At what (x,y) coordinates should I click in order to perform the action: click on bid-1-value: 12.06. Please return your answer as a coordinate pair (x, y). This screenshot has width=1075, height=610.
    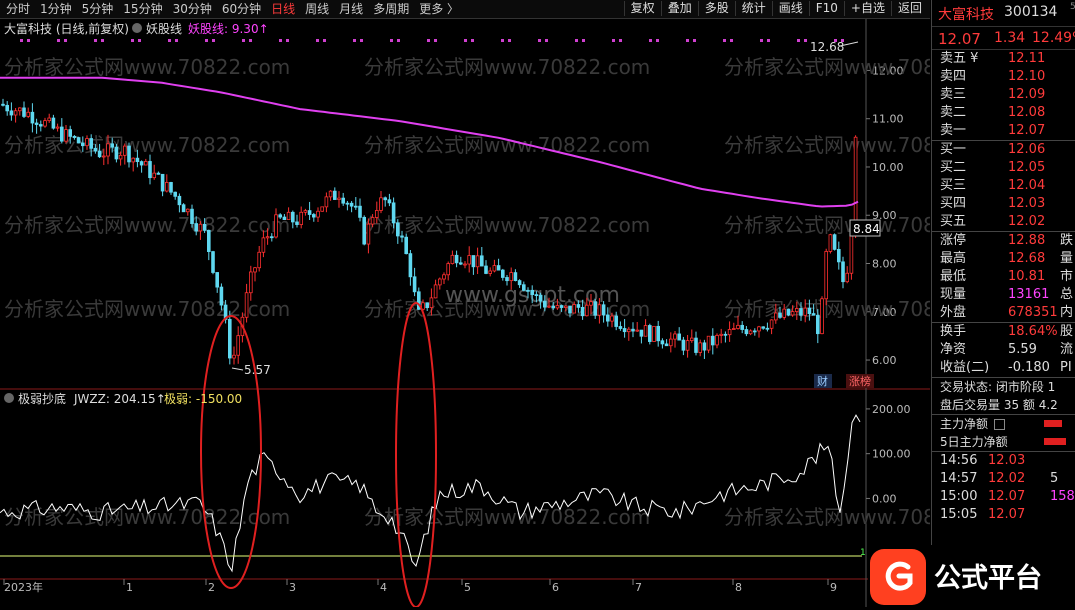
    Looking at the image, I should click on (1027, 149).